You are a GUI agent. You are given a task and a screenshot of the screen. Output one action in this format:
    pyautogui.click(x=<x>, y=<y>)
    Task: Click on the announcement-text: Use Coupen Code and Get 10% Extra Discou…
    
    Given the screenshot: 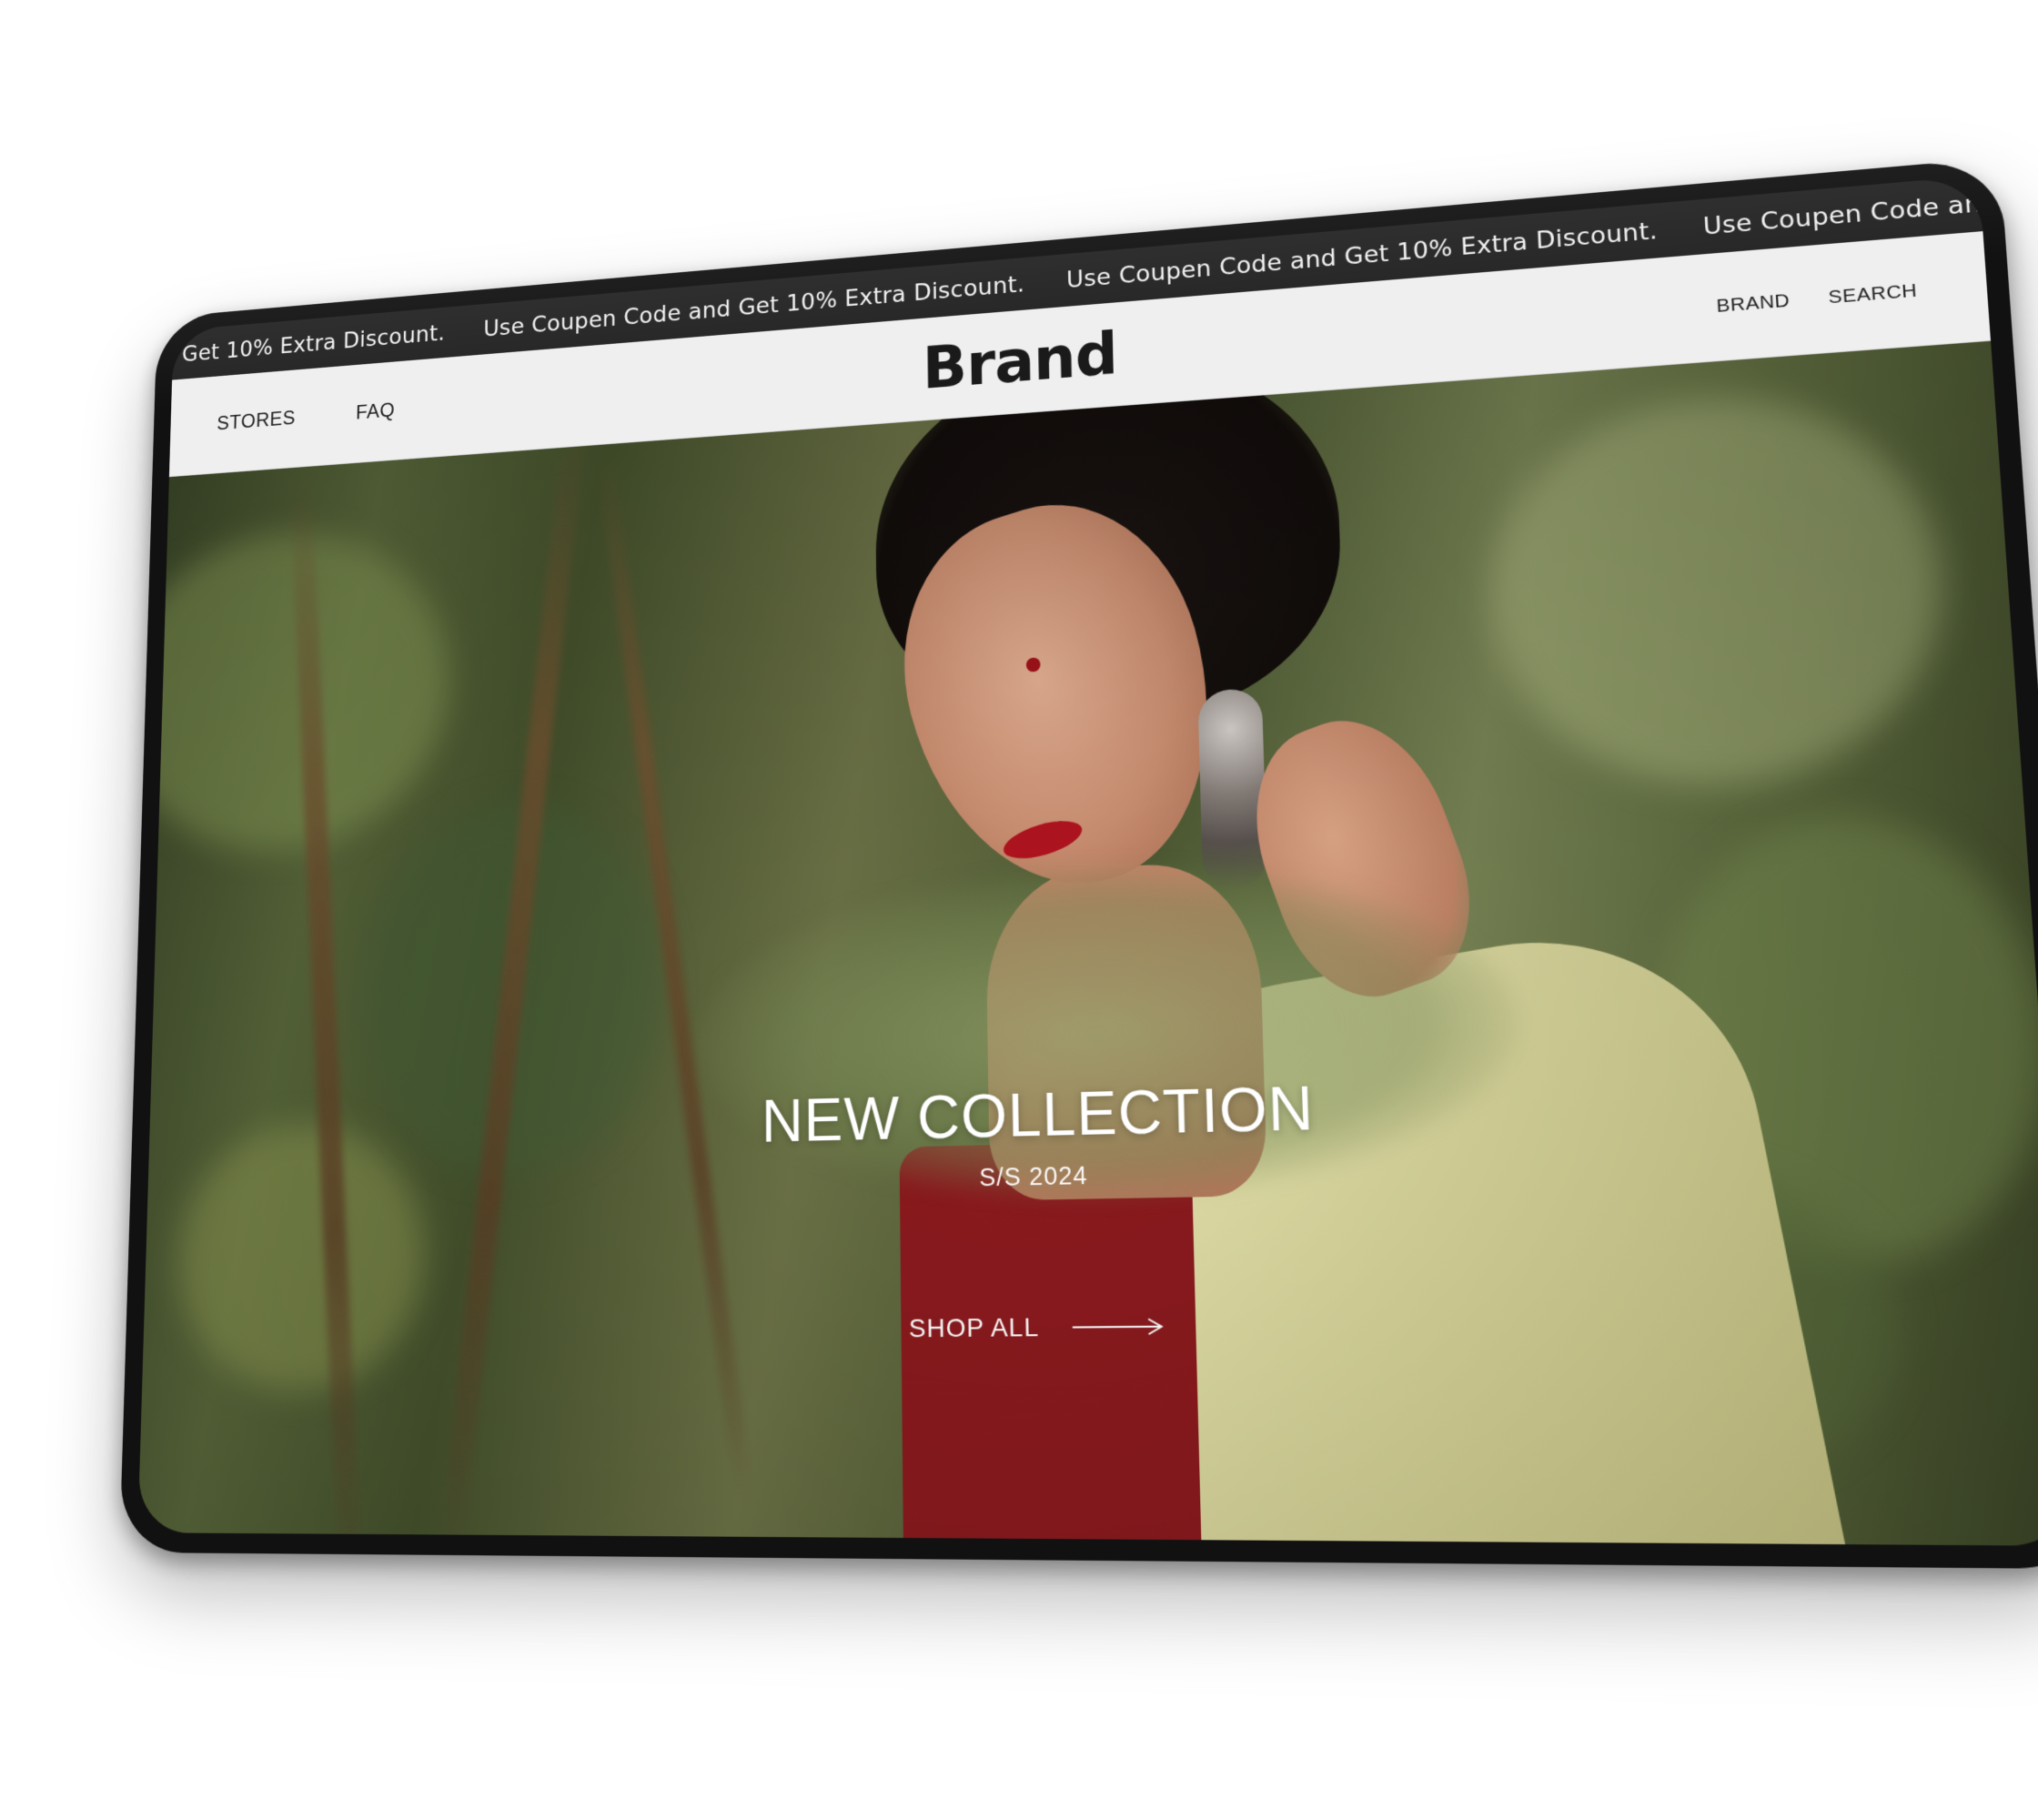 What is the action you would take?
    pyautogui.click(x=1842, y=208)
    